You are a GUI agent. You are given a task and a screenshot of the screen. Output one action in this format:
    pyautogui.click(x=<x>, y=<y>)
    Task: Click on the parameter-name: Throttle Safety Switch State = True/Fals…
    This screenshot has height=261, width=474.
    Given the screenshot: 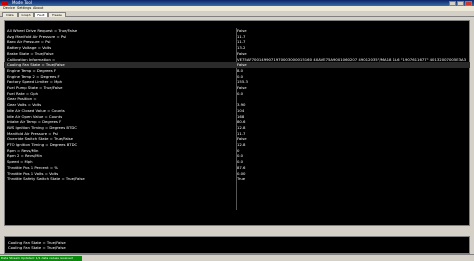 What is the action you would take?
    pyautogui.click(x=46, y=179)
    